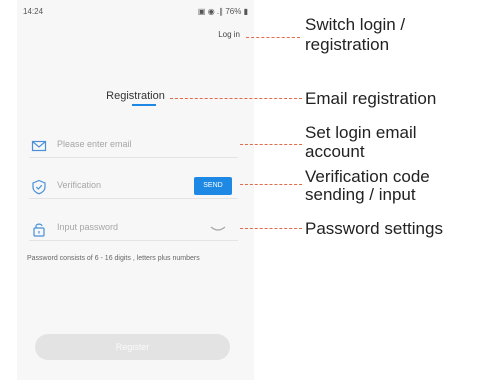  Describe the element at coordinates (271, 228) in the screenshot. I see `callout-line-password` at that location.